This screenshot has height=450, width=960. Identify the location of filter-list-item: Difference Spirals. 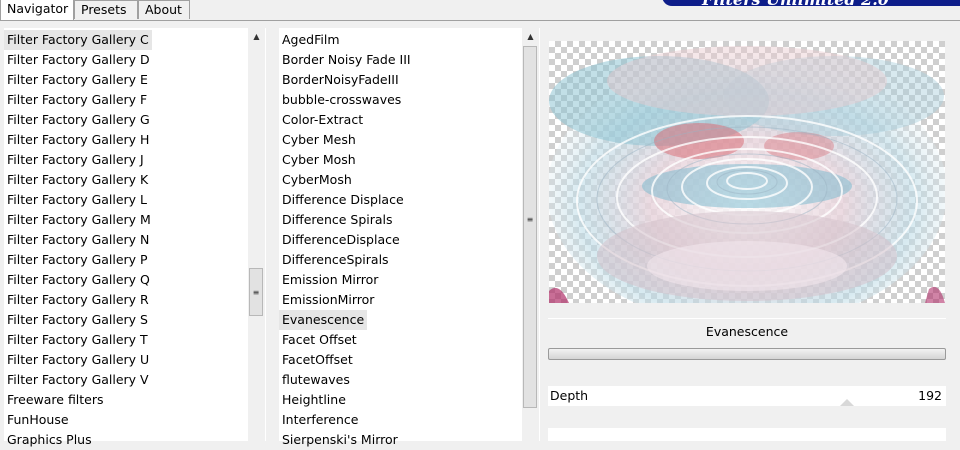
(337, 220).